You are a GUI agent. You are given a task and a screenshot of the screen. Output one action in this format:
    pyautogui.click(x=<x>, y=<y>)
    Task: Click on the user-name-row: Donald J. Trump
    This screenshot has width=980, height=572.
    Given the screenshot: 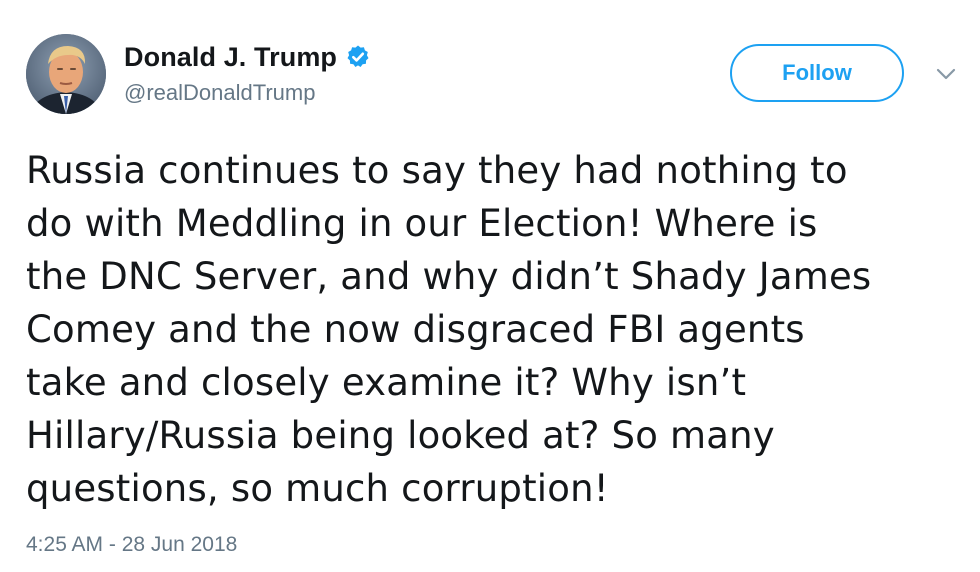 What is the action you would take?
    pyautogui.click(x=247, y=57)
    